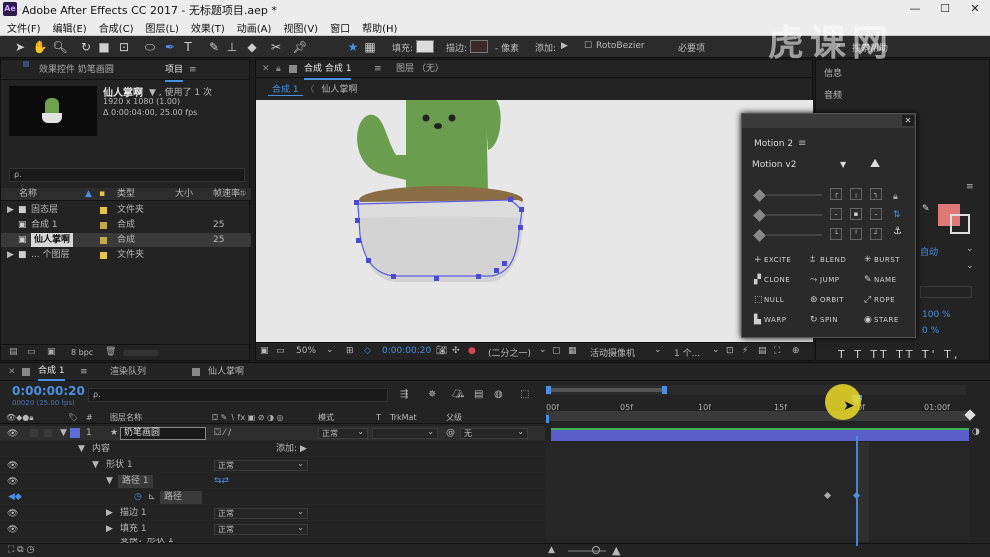 This screenshot has width=990, height=557. Describe the element at coordinates (128, 372) in the screenshot. I see `tab-render-queue: 渲染队列` at that location.